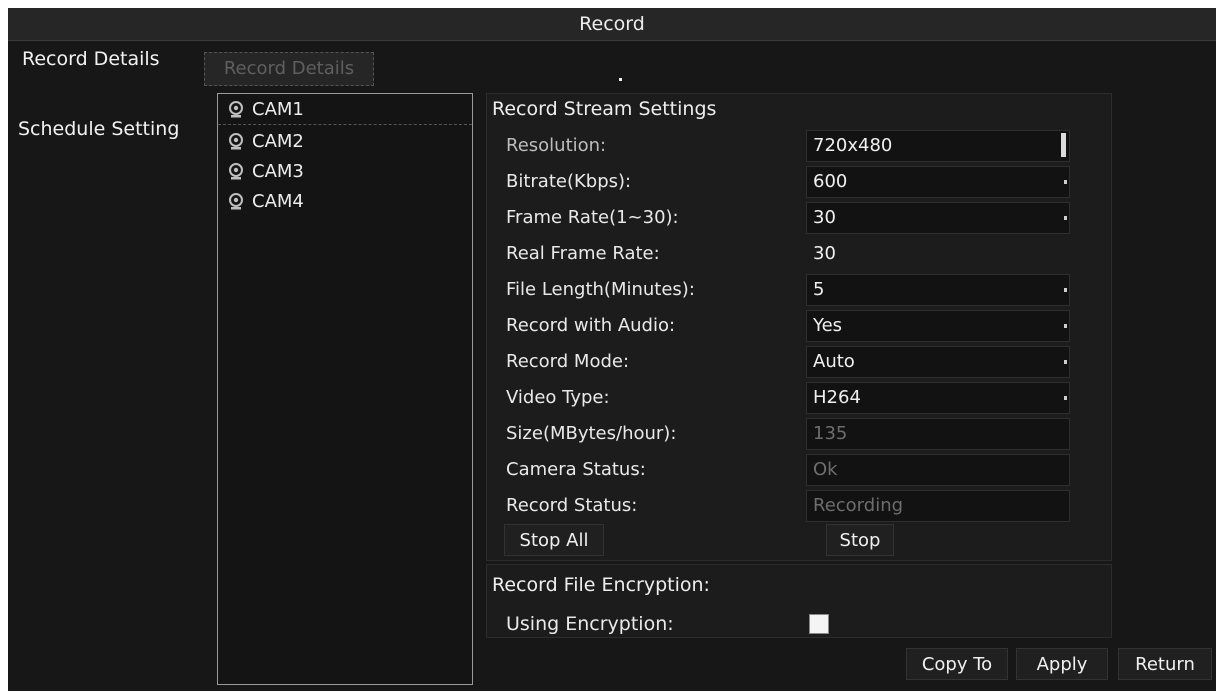 This screenshot has height=693, width=1224. Describe the element at coordinates (860, 540) in the screenshot. I see `stop-button: Stop` at that location.